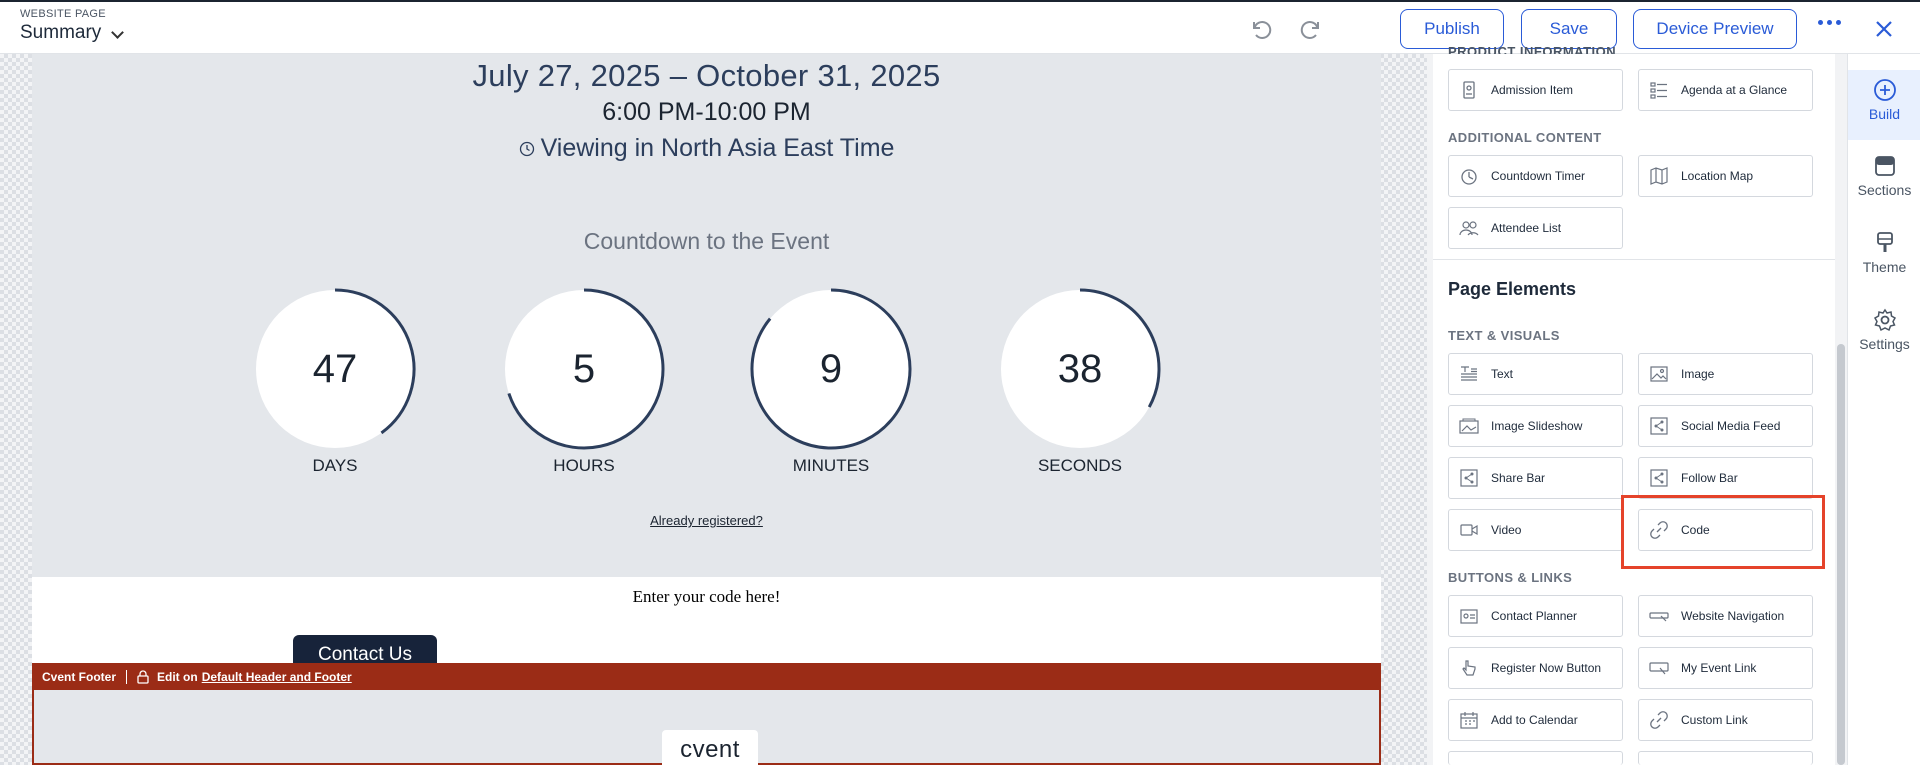 The width and height of the screenshot is (1920, 765). Describe the element at coordinates (1569, 29) in the screenshot. I see `save-button: Save` at that location.